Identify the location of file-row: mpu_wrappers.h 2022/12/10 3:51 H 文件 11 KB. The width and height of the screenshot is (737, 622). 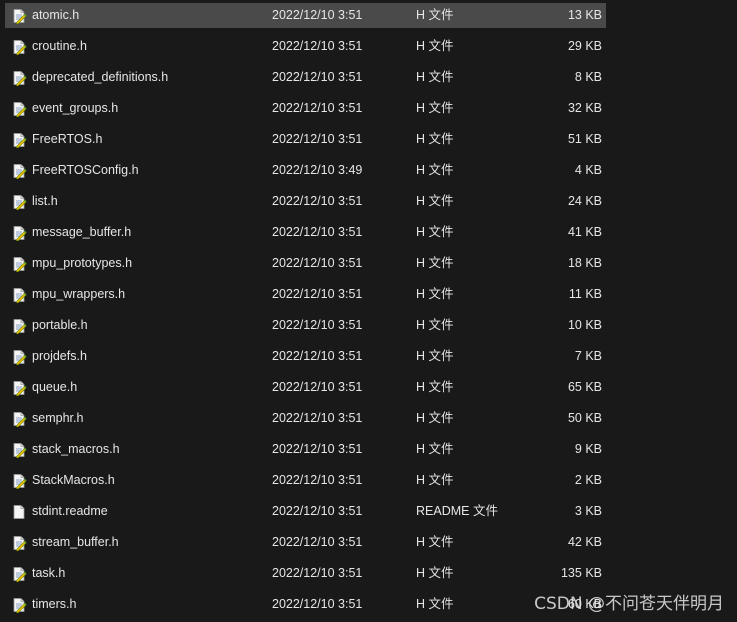
(368, 294).